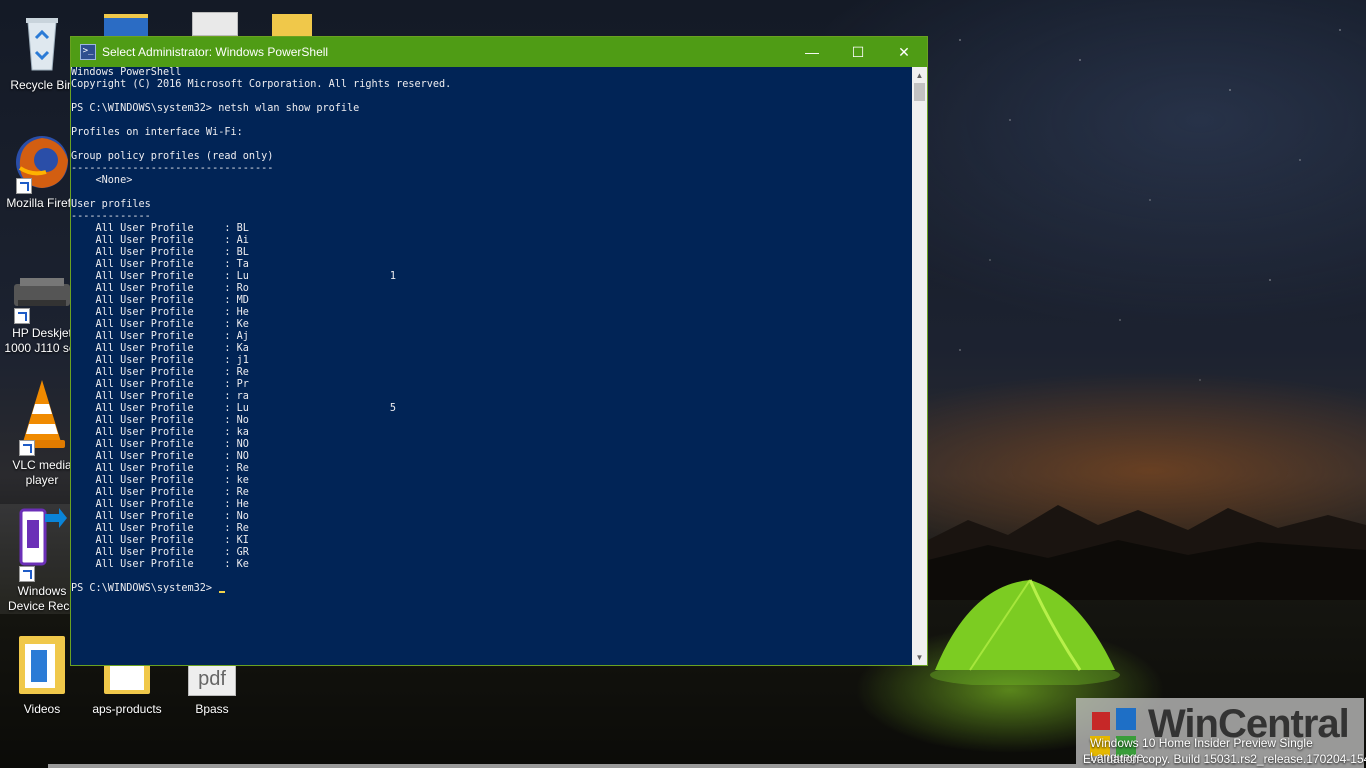 This screenshot has height=768, width=1366. Describe the element at coordinates (142, 588) in the screenshot. I see `final-prompt: PS C:\WINDOWS\system32>` at that location.